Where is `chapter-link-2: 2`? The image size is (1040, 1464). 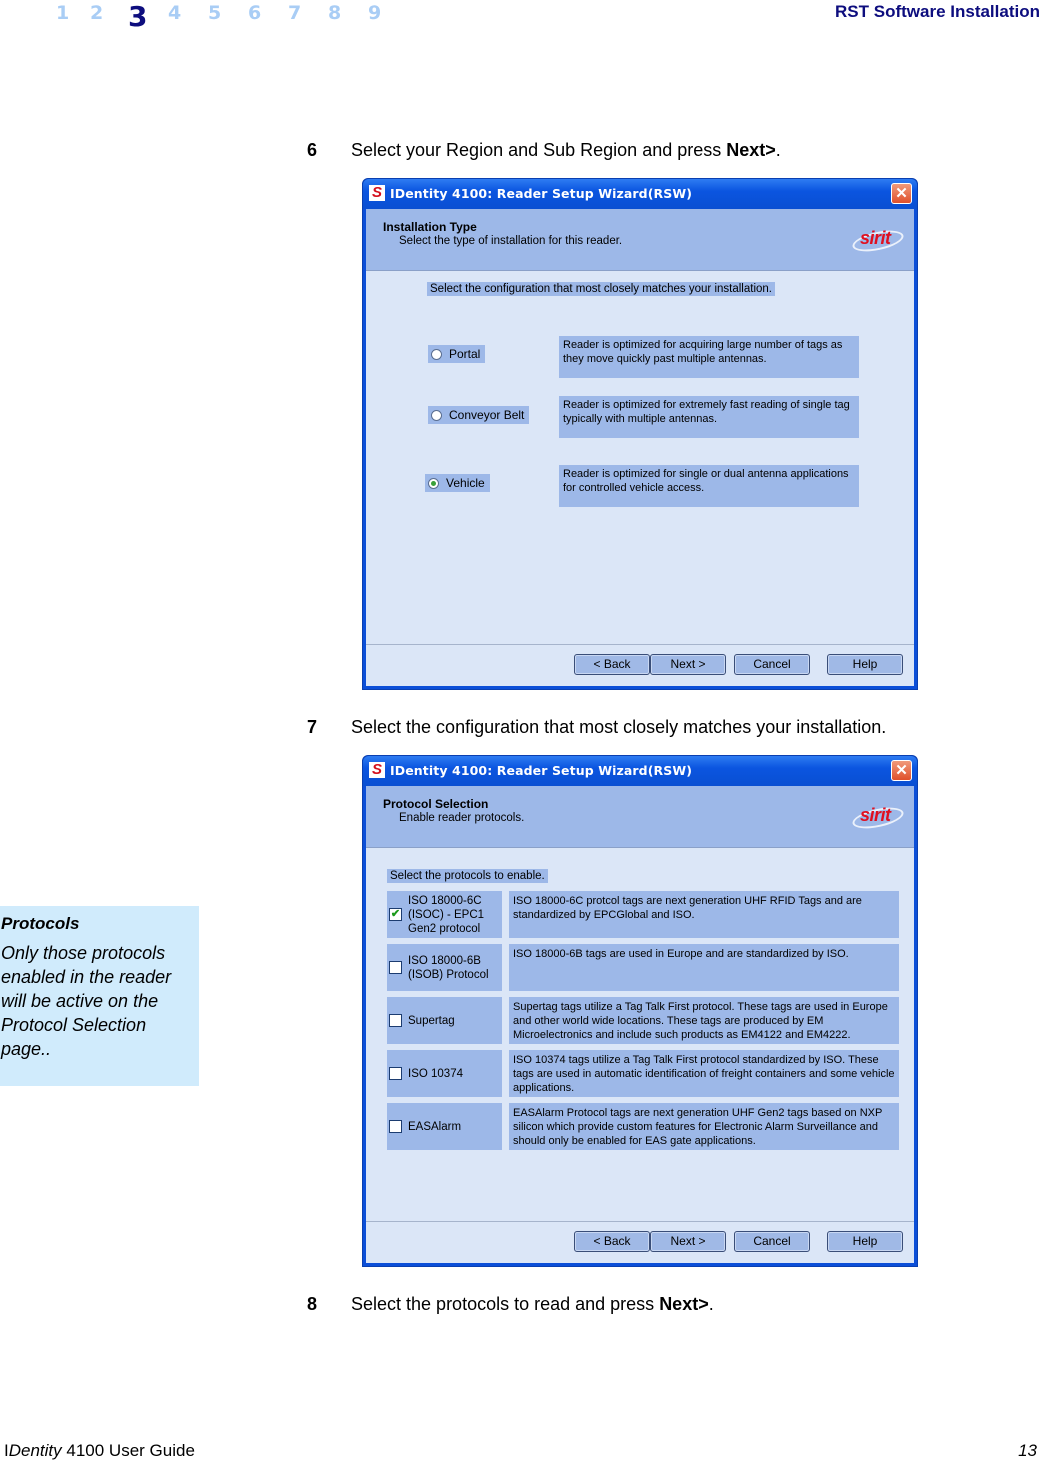
chapter-link-2: 2 is located at coordinates (109, 13).